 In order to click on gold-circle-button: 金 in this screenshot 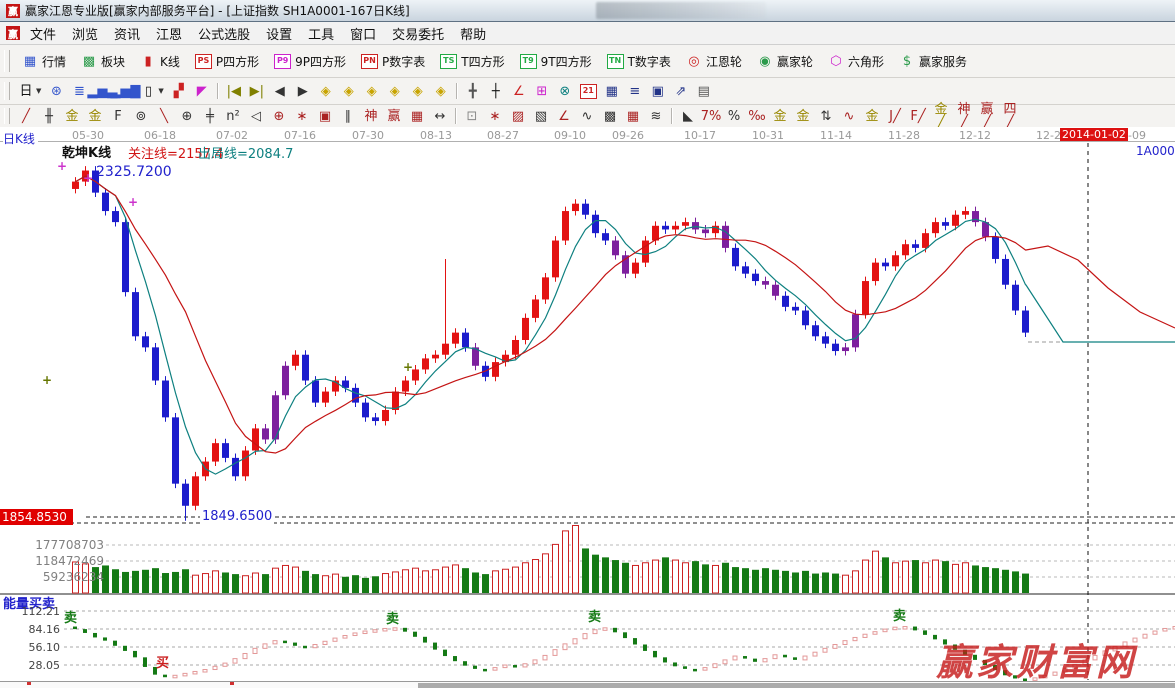, I will do `click(780, 116)`.